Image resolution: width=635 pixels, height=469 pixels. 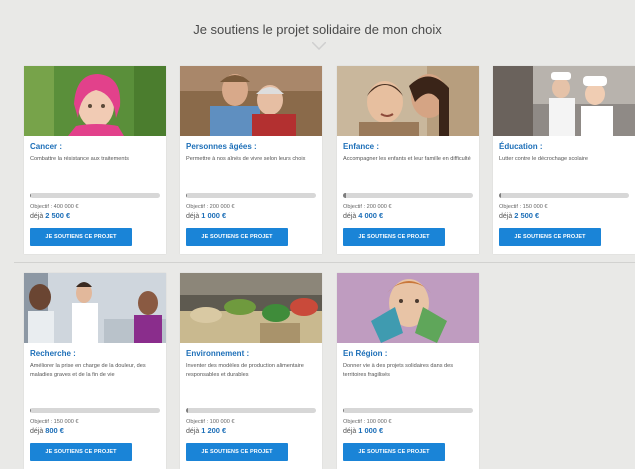 What do you see at coordinates (251, 308) in the screenshot?
I see `project-photo-environnement` at bounding box center [251, 308].